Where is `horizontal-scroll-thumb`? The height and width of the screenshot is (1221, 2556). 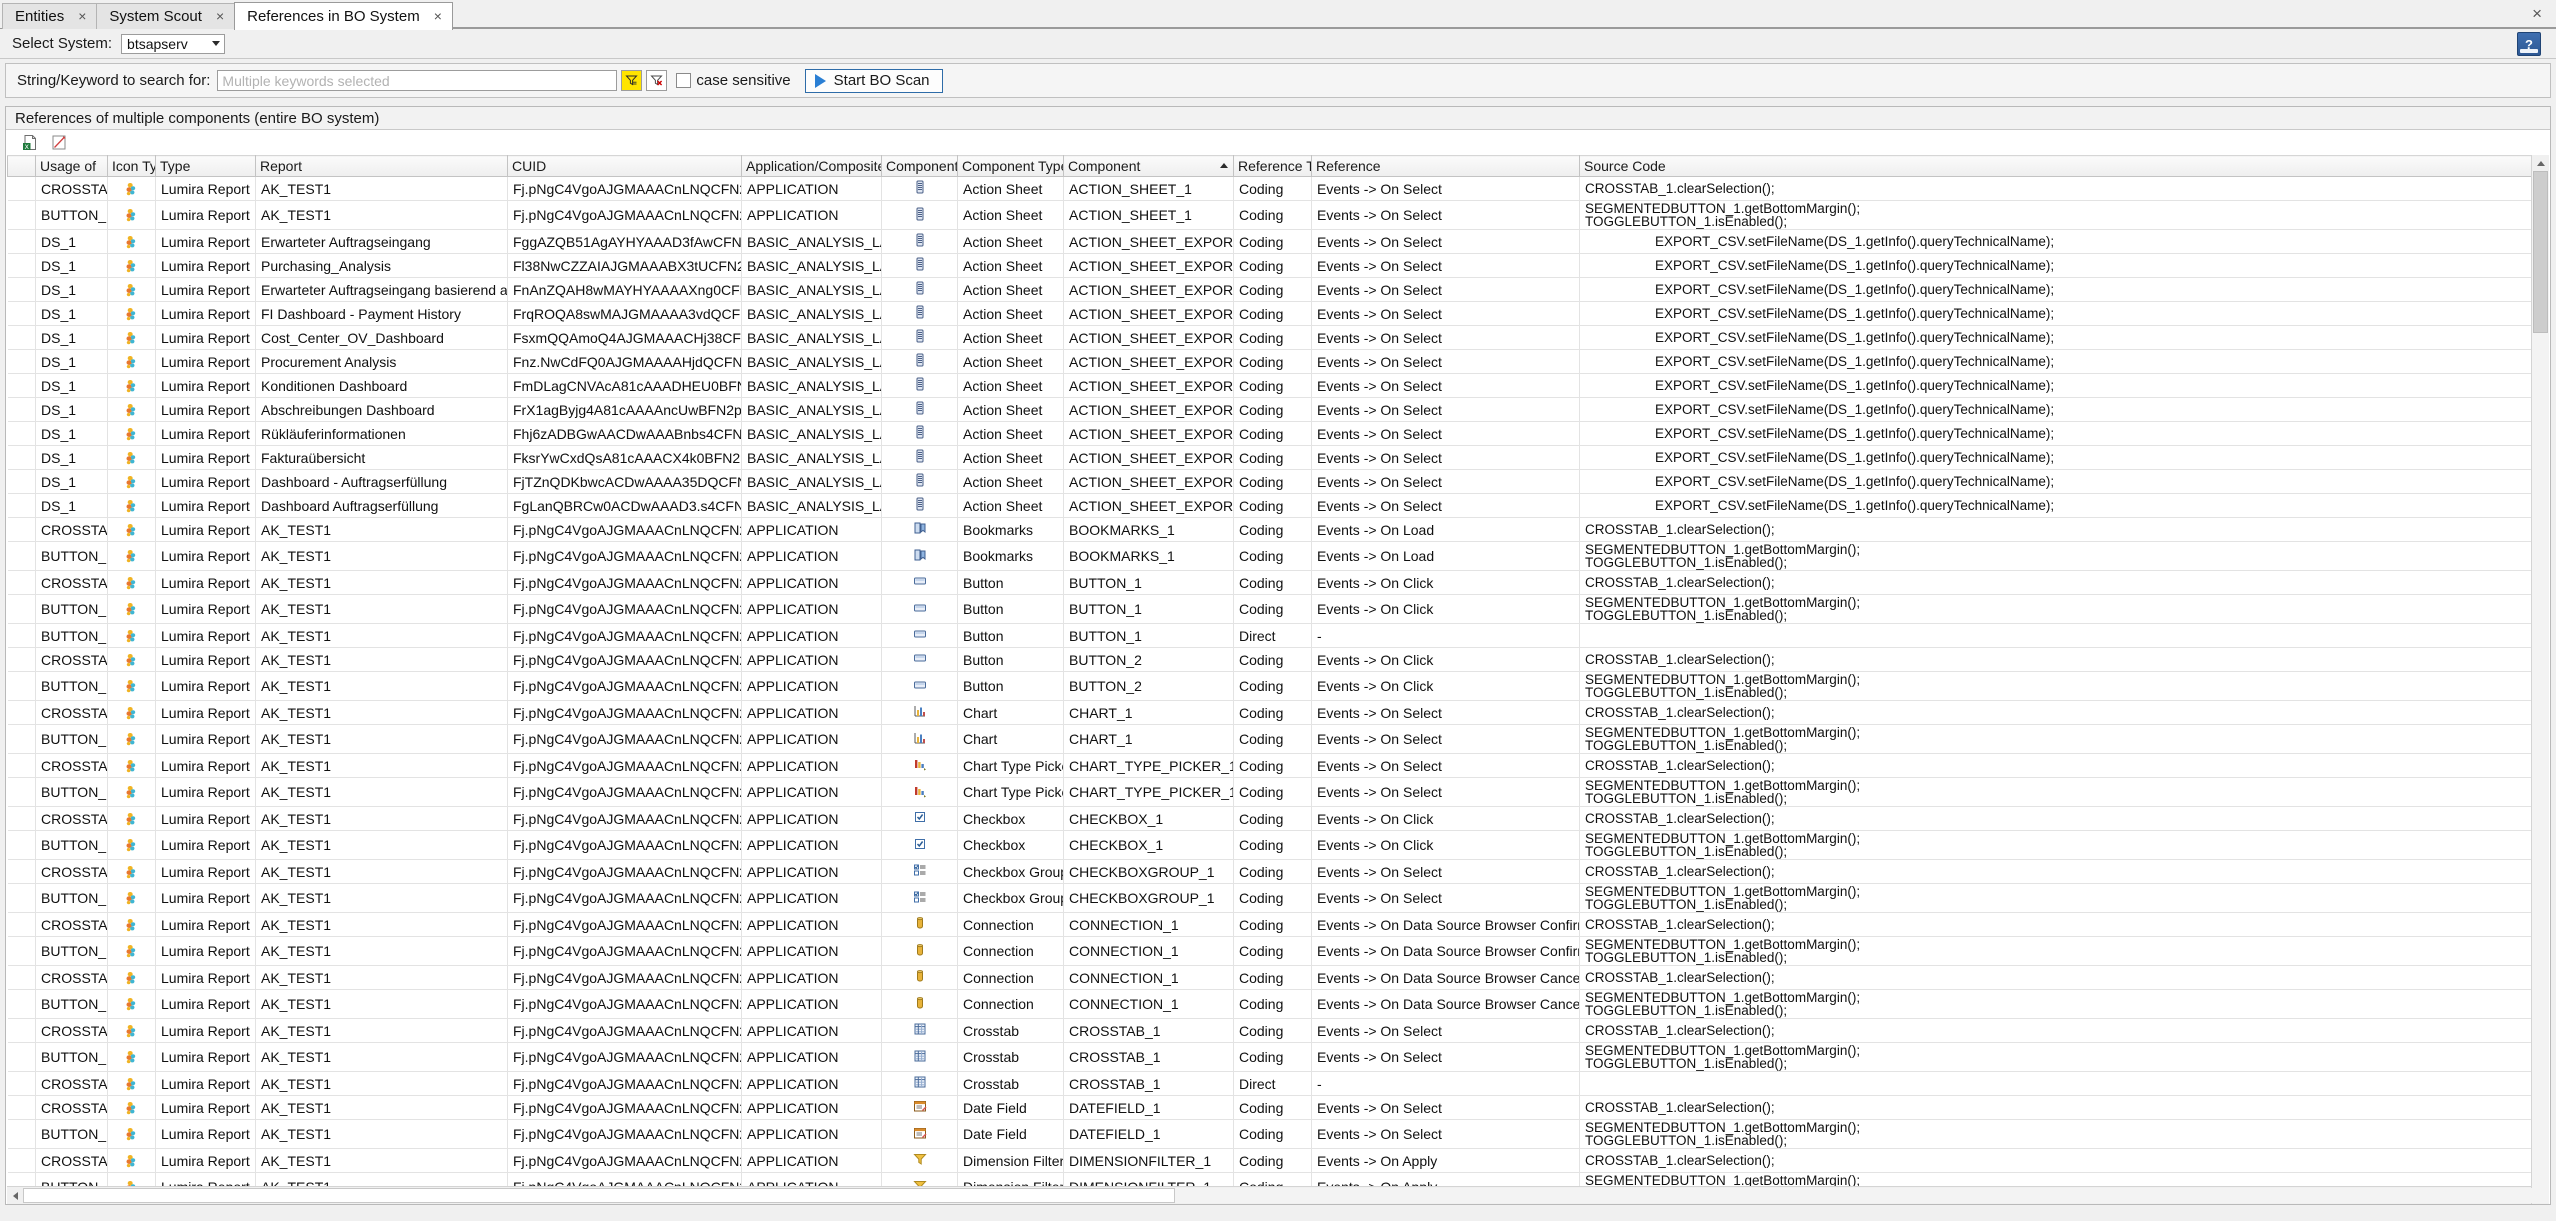
horizontal-scroll-thumb is located at coordinates (599, 1195).